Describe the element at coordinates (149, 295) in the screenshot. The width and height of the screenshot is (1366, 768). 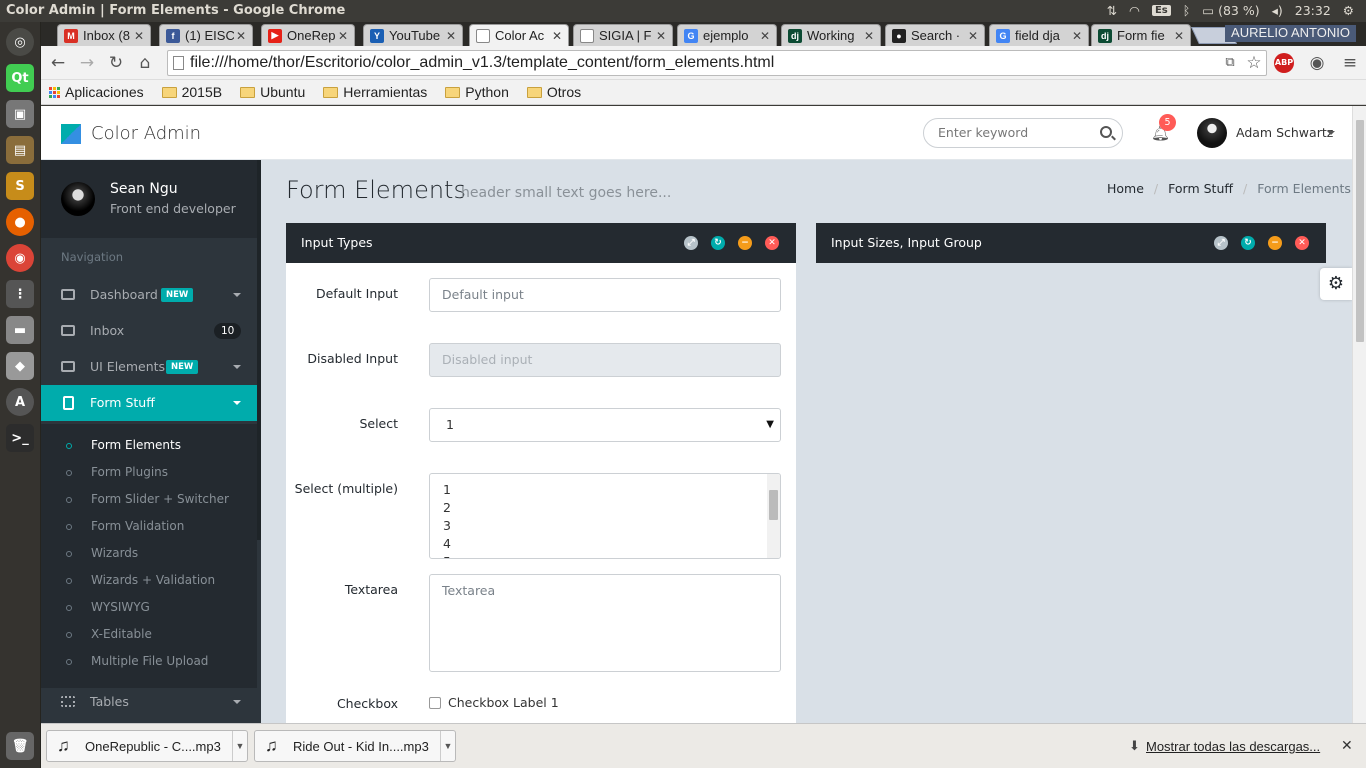
I see `sidebar-item-dashboard: Dashboard NEW` at that location.